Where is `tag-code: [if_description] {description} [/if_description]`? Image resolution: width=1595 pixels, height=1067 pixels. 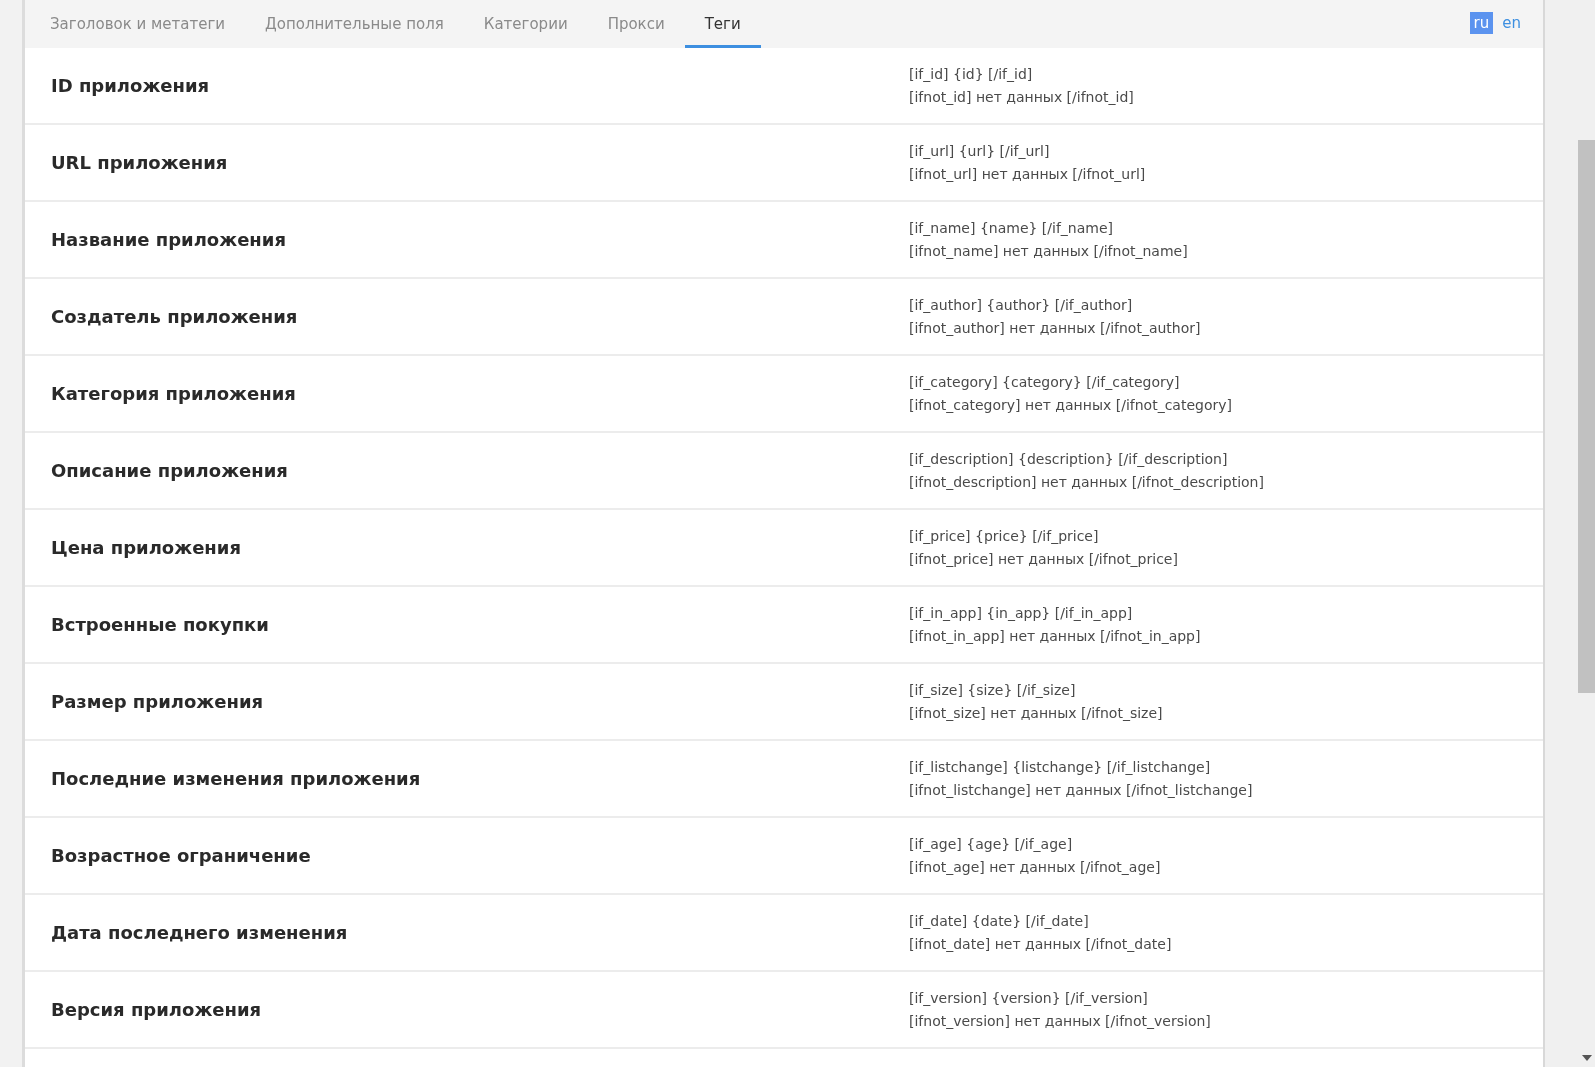 tag-code: [if_description] {description} [/if_description] is located at coordinates (1069, 459).